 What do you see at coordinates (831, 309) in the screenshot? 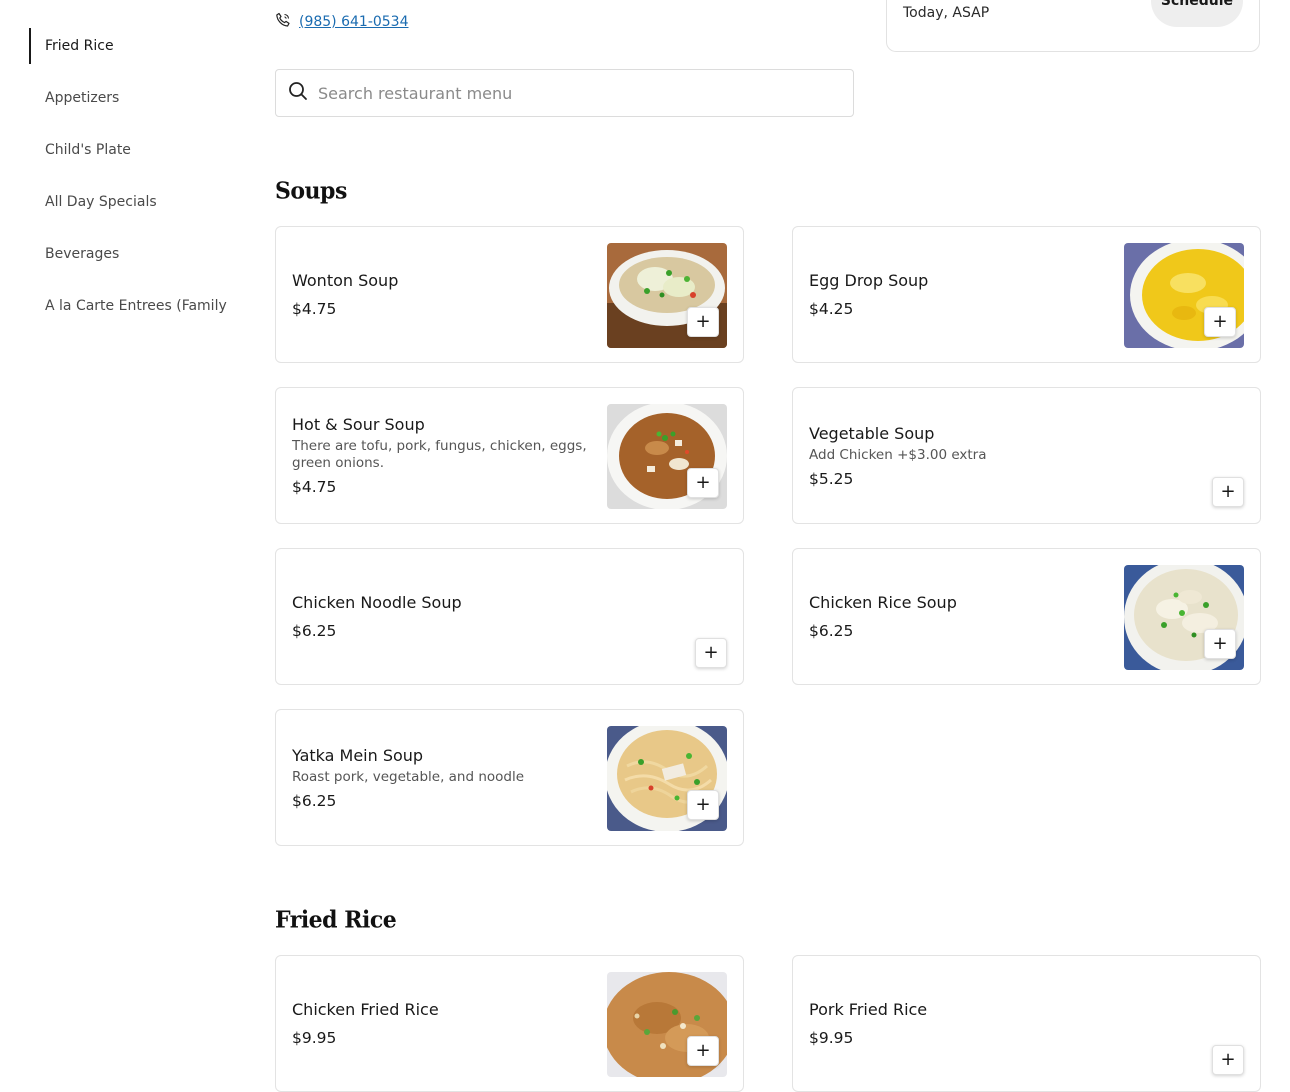
I see `menu-item-price: $4.25` at bounding box center [831, 309].